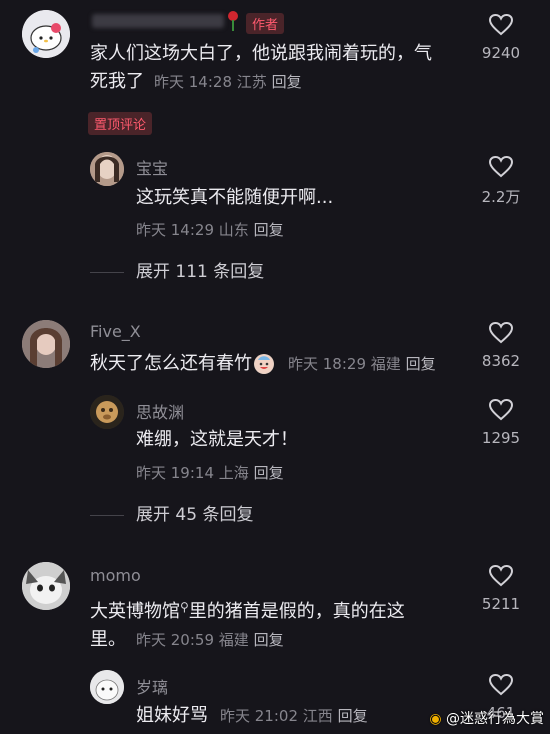 This screenshot has height=734, width=550. What do you see at coordinates (501, 604) in the screenshot?
I see `like-count: 5211` at bounding box center [501, 604].